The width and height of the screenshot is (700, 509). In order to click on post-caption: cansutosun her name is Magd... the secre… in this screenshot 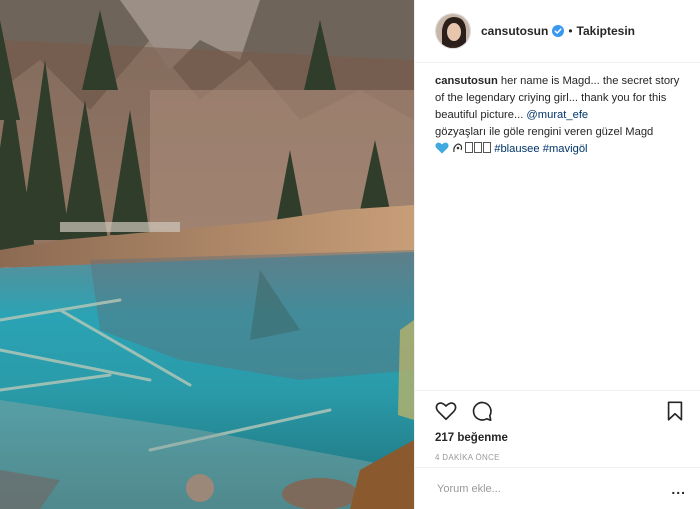, I will do `click(557, 110)`.